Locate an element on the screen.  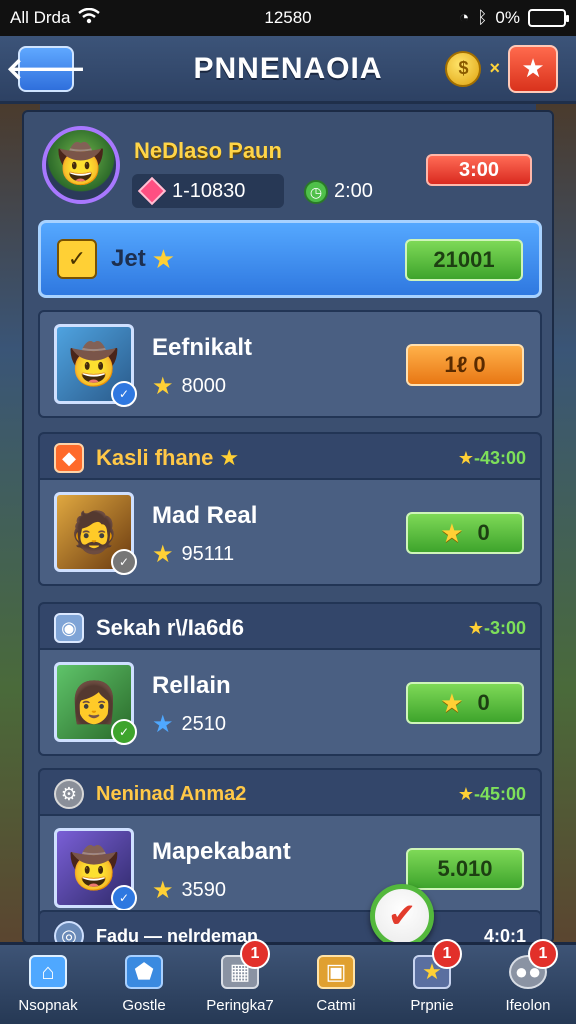
card-action-button: 5.010 is located at coordinates (465, 869).